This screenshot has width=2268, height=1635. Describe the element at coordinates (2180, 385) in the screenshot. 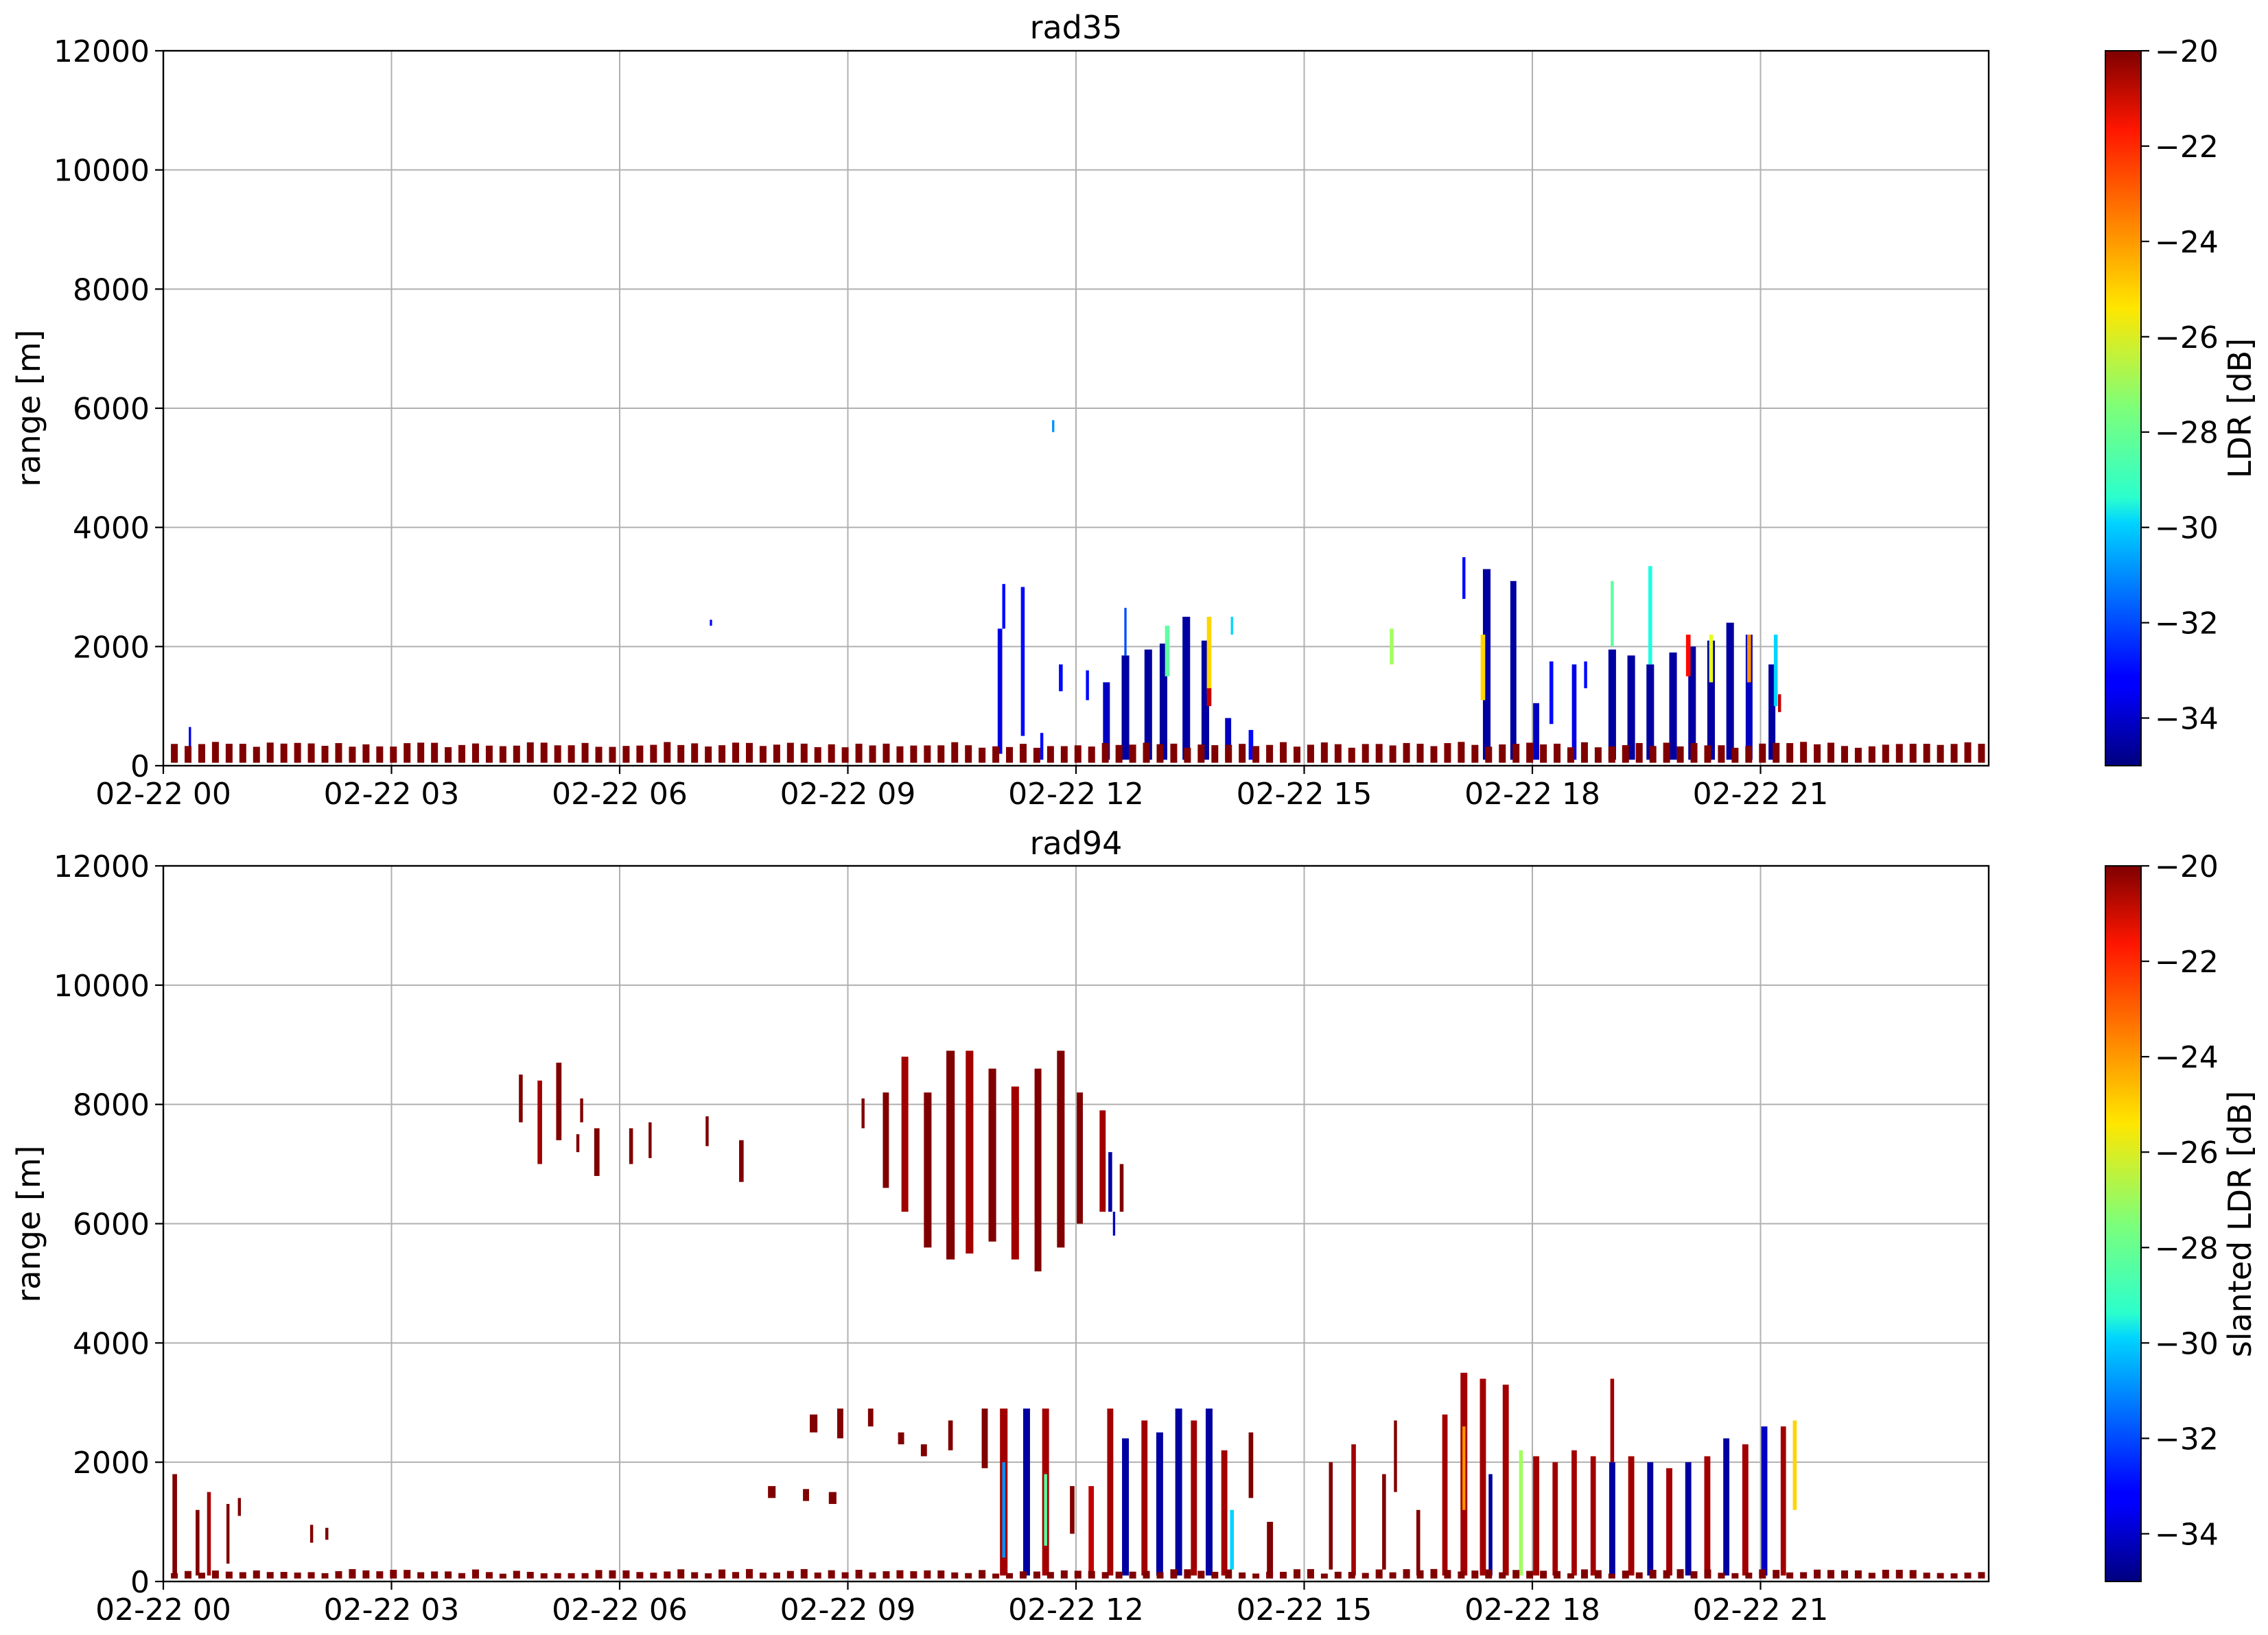

I see `colorbar-ticks: −34 −32 −30 −28 −26 −24 −22 −20` at that location.